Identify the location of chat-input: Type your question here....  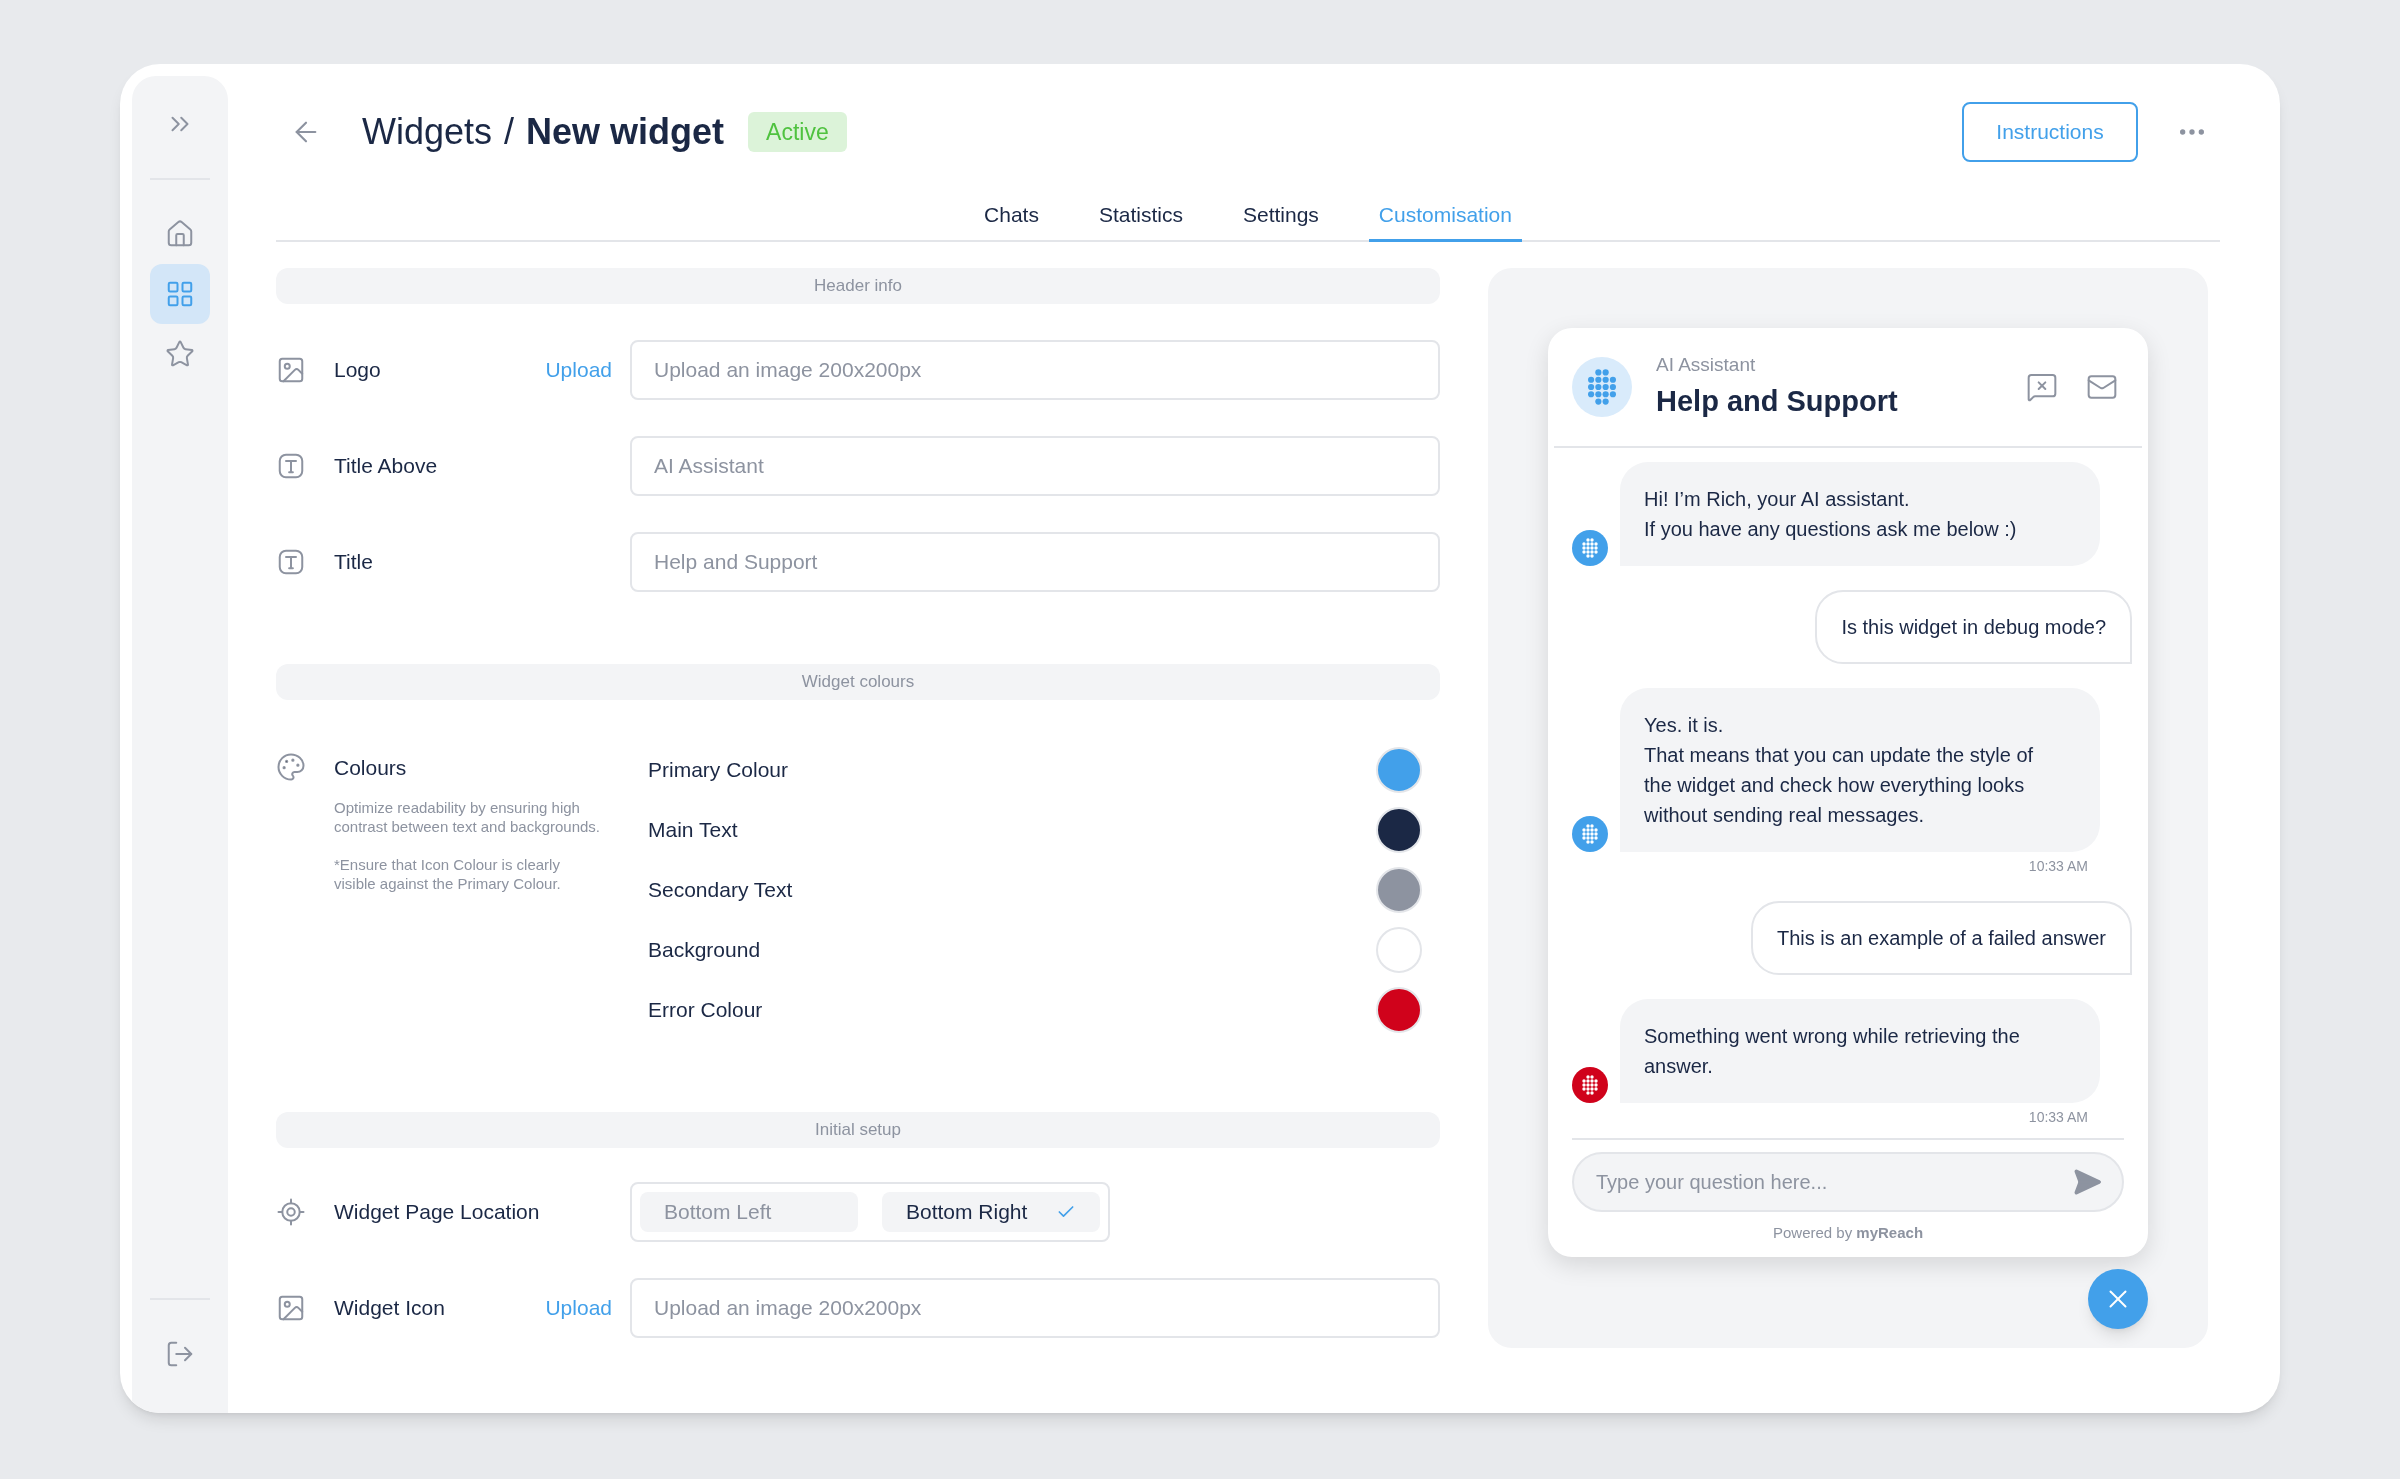
(1848, 1182).